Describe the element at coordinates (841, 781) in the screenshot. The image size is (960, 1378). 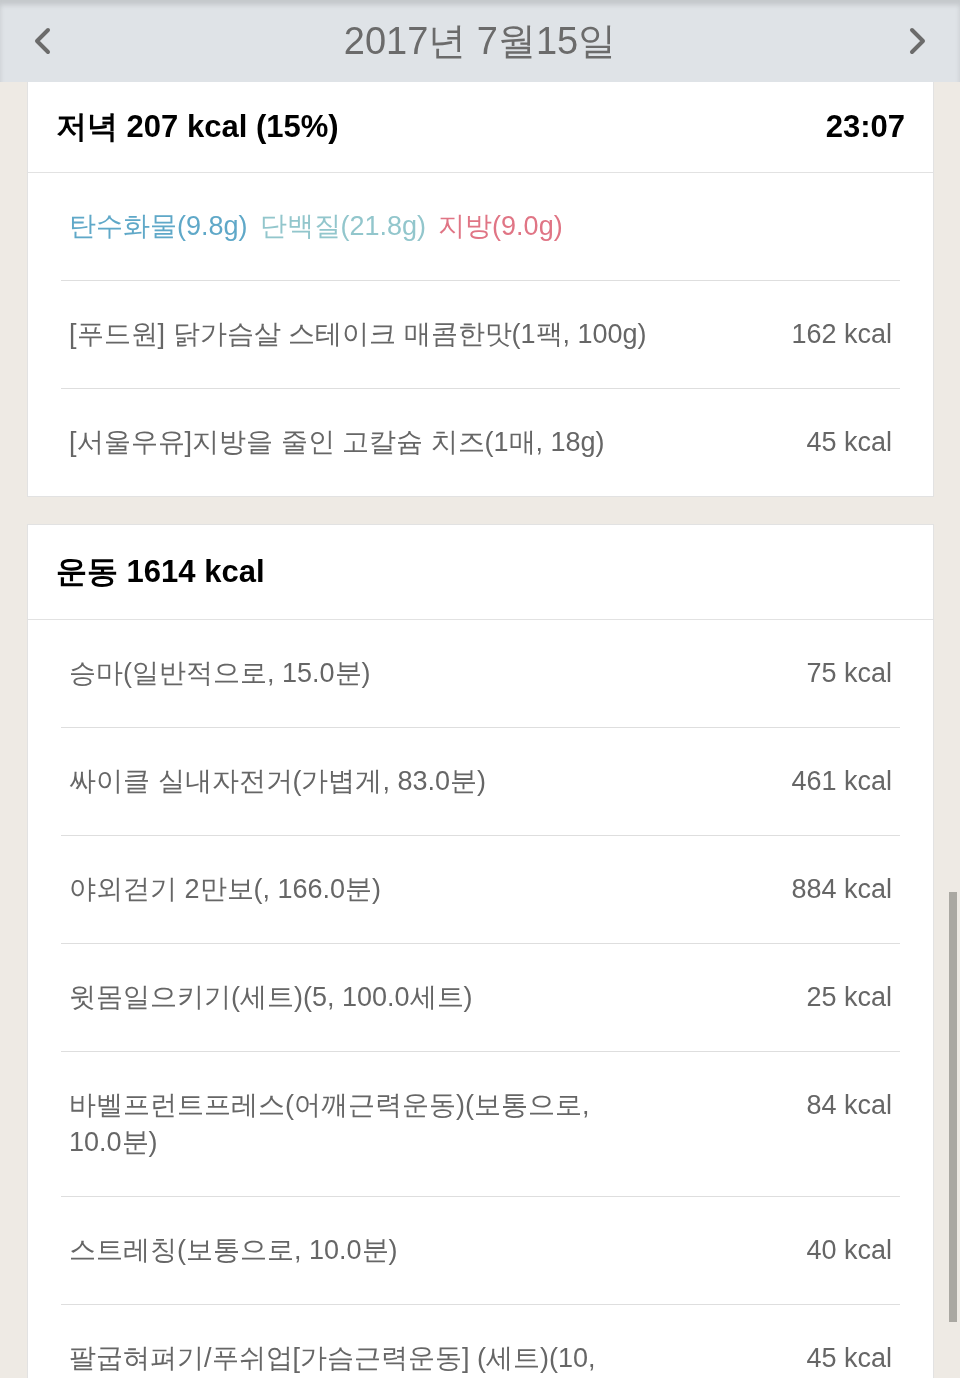
I see `item-calories: 461 kcal` at that location.